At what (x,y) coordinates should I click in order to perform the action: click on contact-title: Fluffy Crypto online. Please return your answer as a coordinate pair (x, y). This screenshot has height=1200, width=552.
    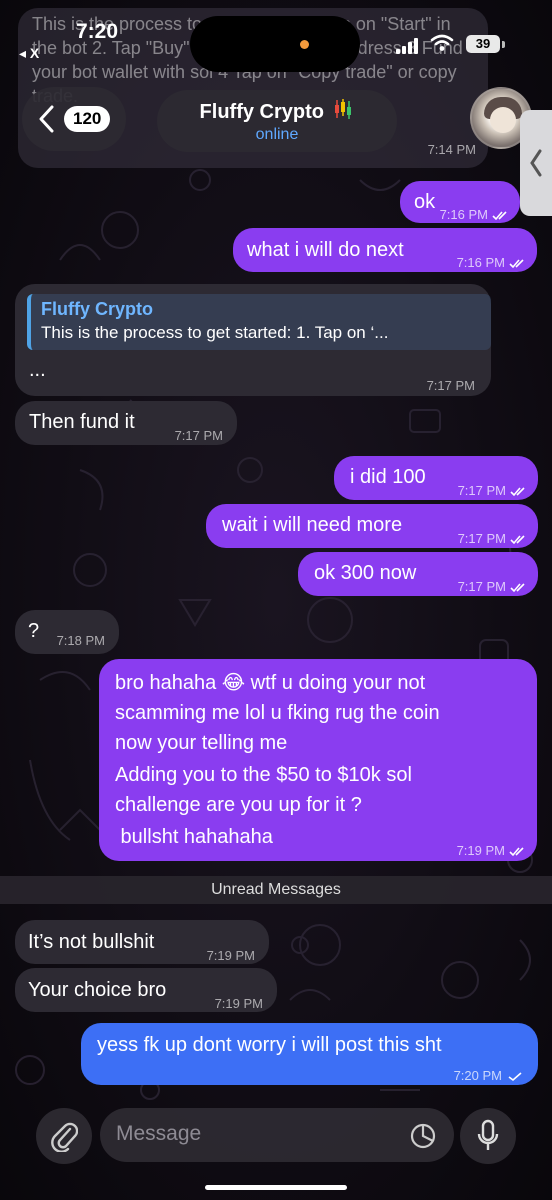
    Looking at the image, I should click on (277, 121).